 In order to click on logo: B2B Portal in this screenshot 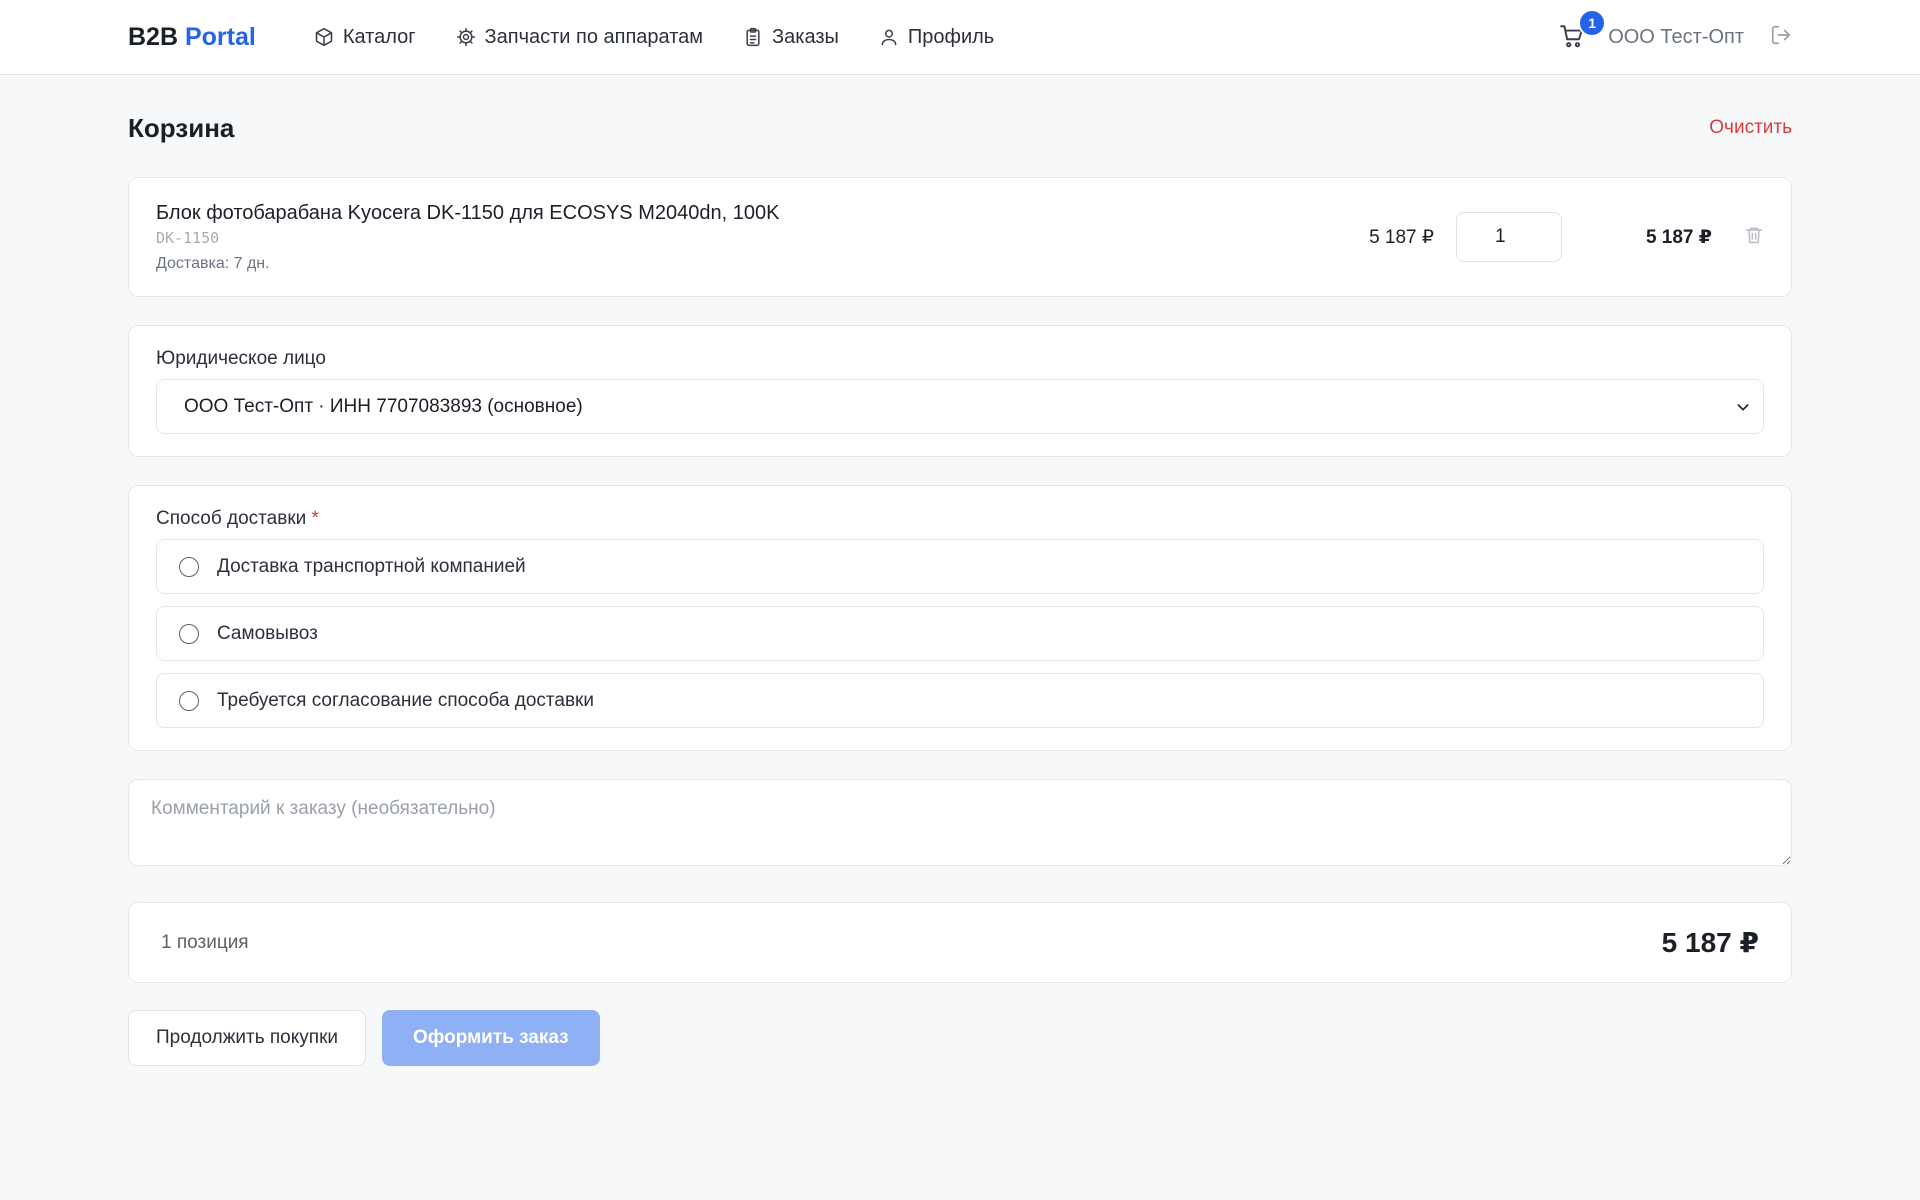, I will do `click(192, 37)`.